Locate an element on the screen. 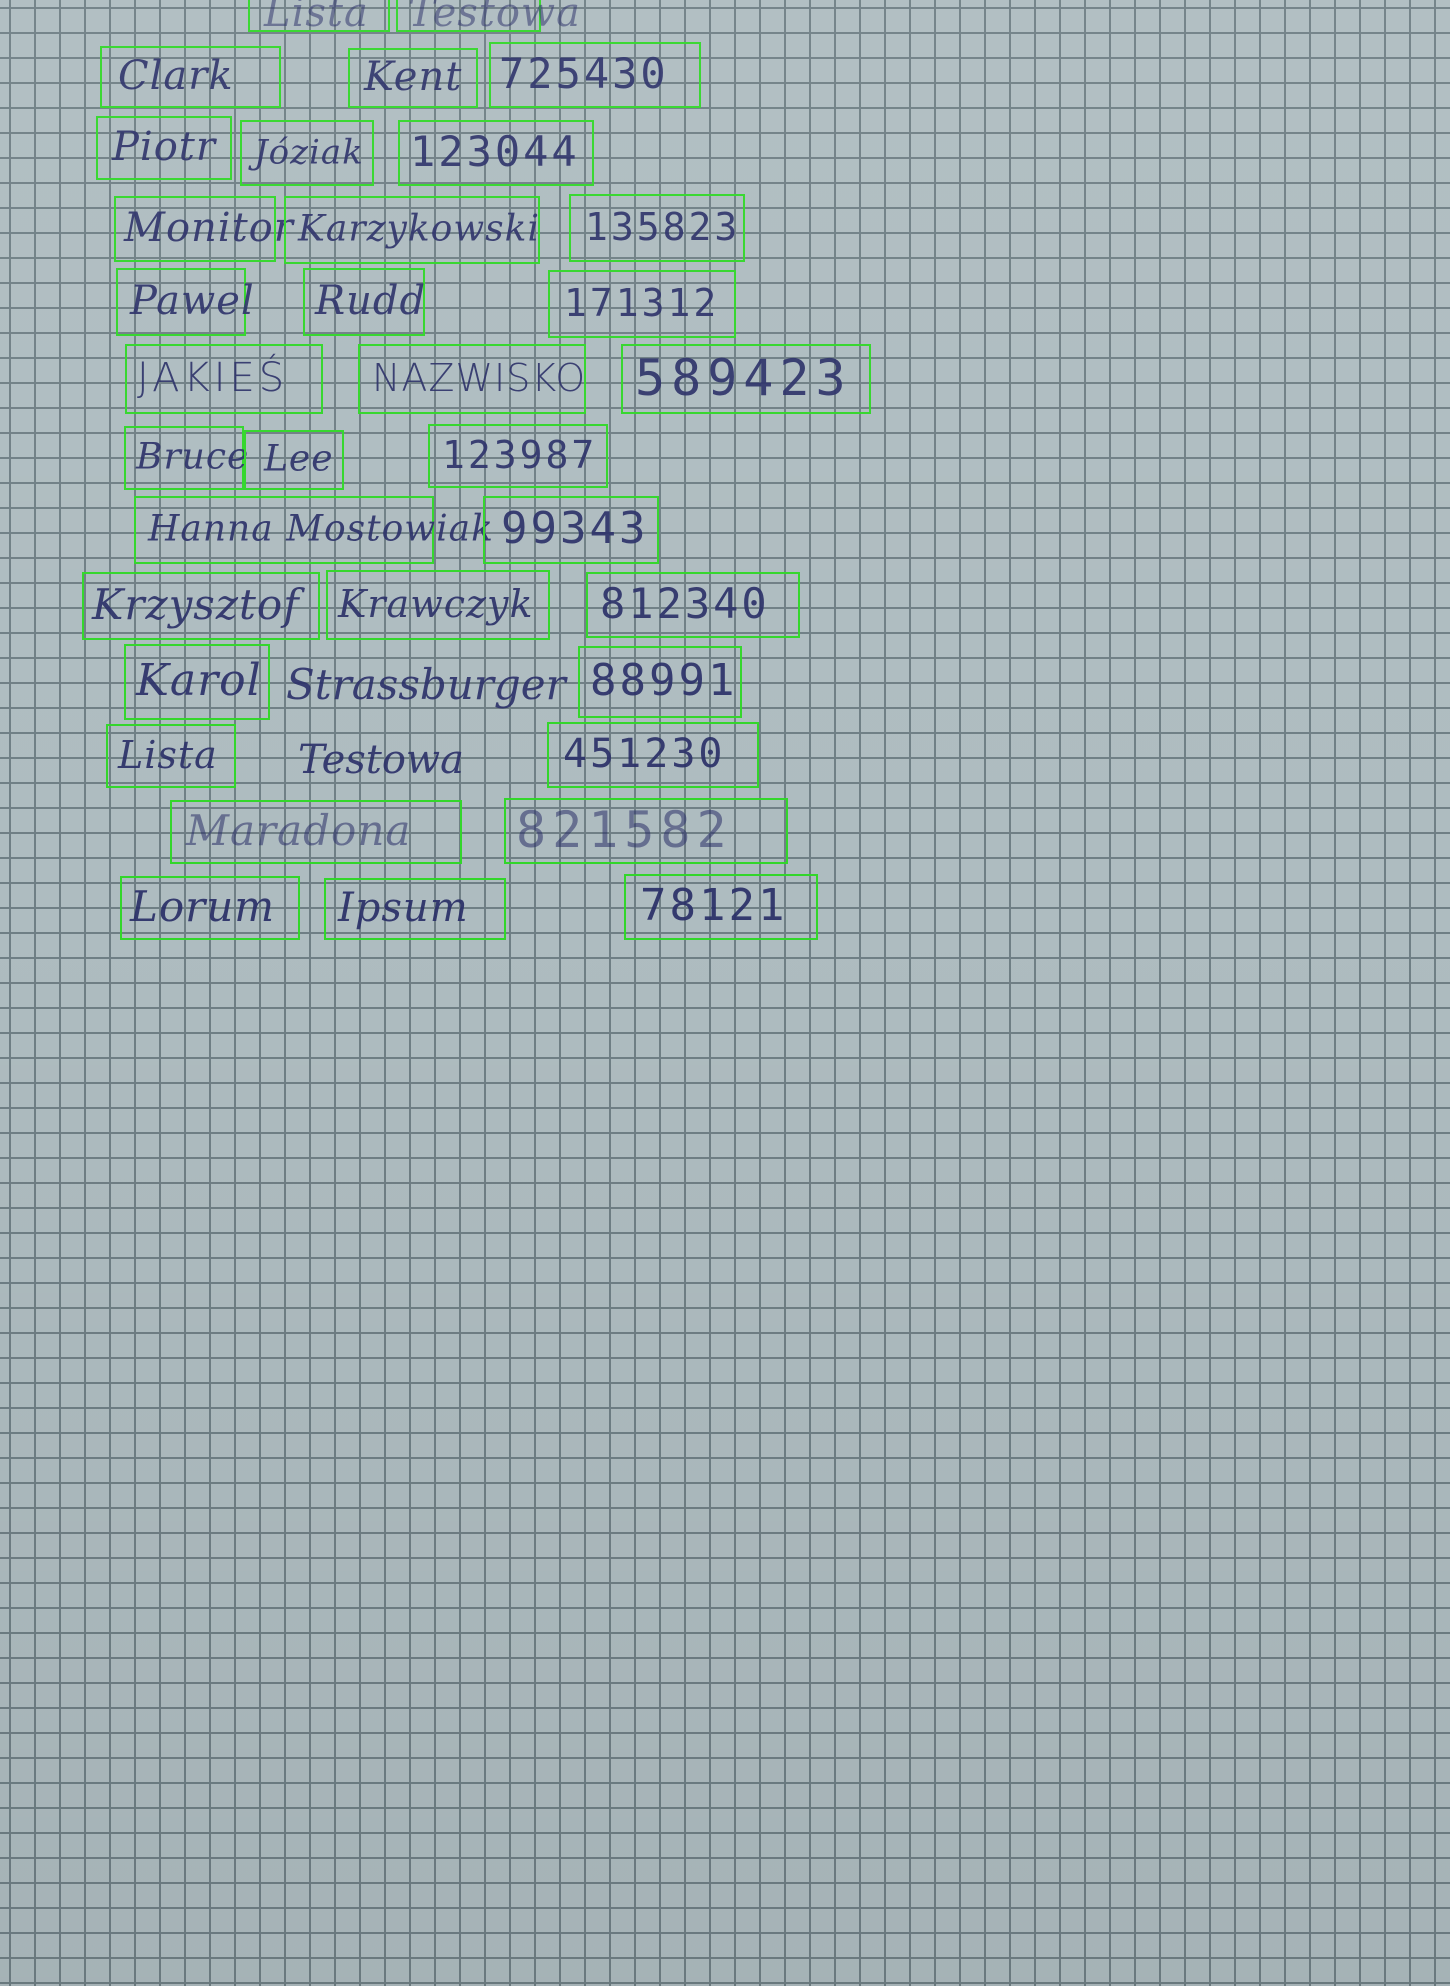  word-box: 821582 is located at coordinates (646, 831).